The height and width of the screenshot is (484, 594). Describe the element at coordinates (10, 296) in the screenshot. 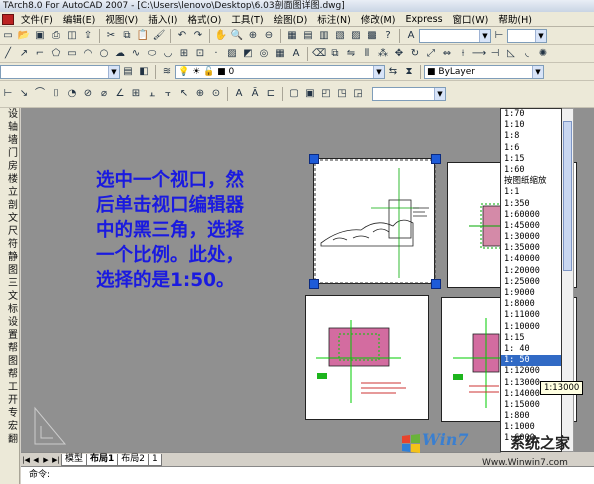

I see `side-menu-item: 文` at that location.